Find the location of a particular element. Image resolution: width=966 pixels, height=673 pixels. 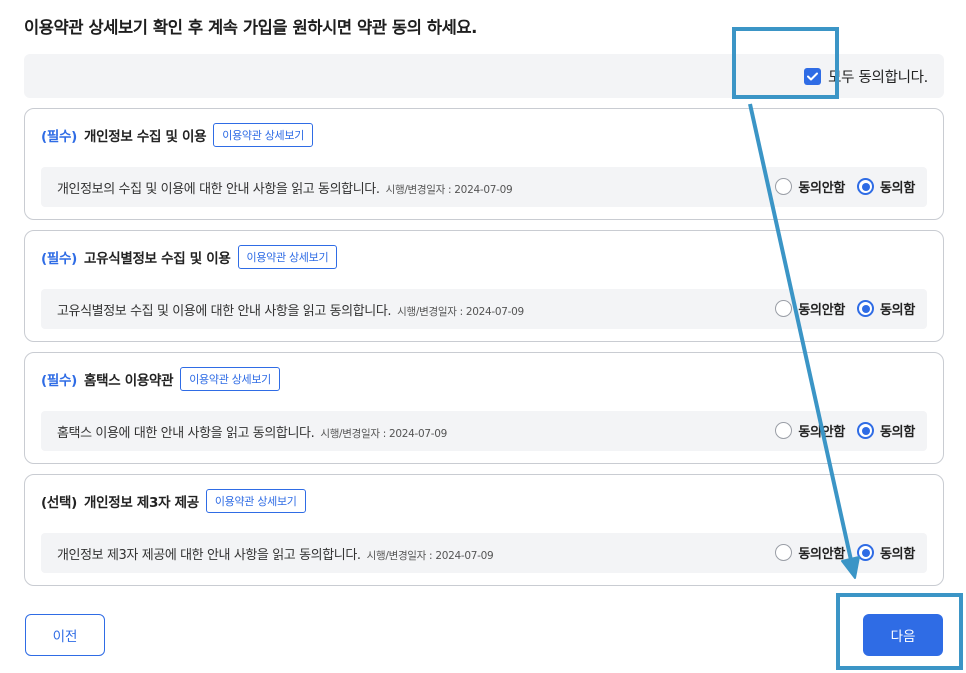

term-title: 개인정보 제3자 제공 is located at coordinates (141, 503).